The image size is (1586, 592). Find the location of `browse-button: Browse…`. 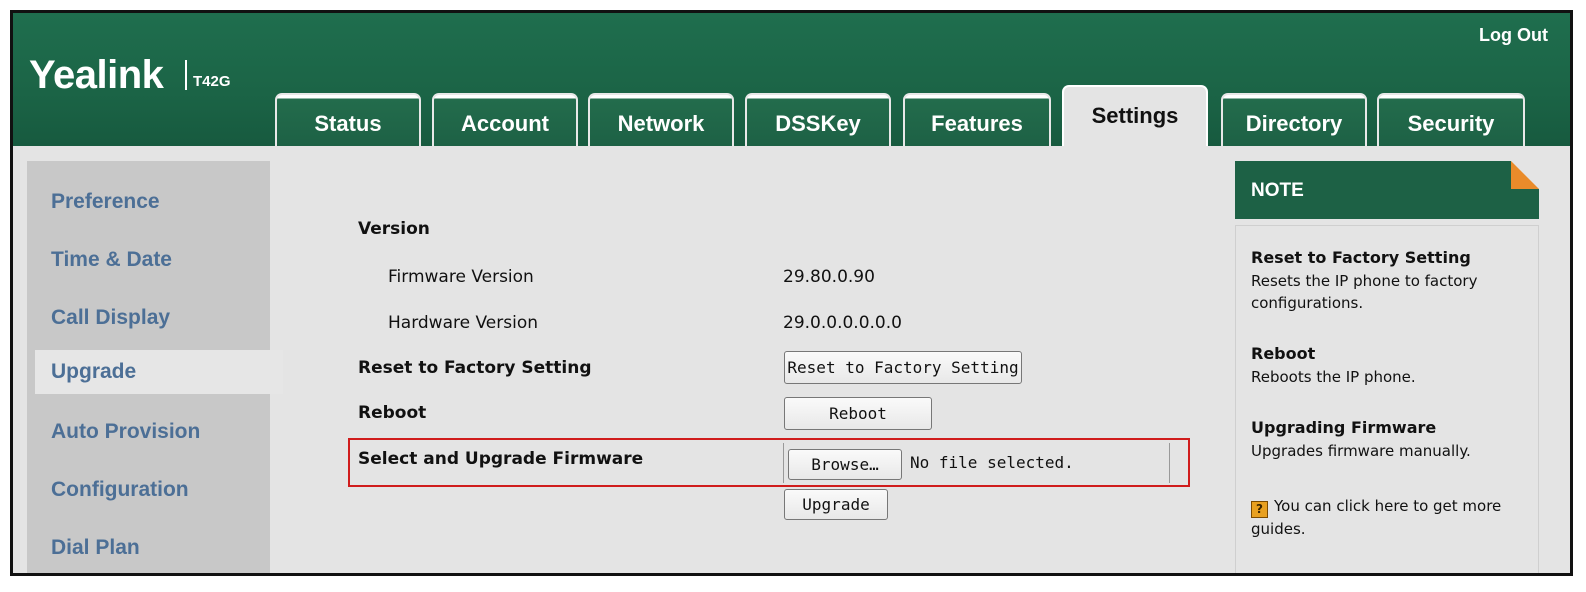

browse-button: Browse… is located at coordinates (845, 464).